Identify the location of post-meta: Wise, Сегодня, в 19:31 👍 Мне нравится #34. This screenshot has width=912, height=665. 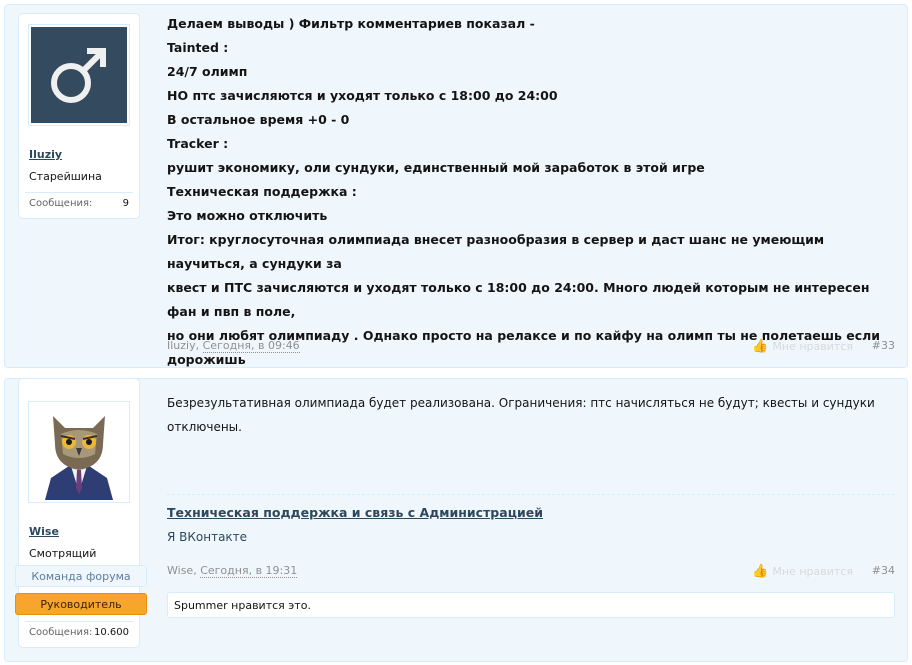
(531, 572).